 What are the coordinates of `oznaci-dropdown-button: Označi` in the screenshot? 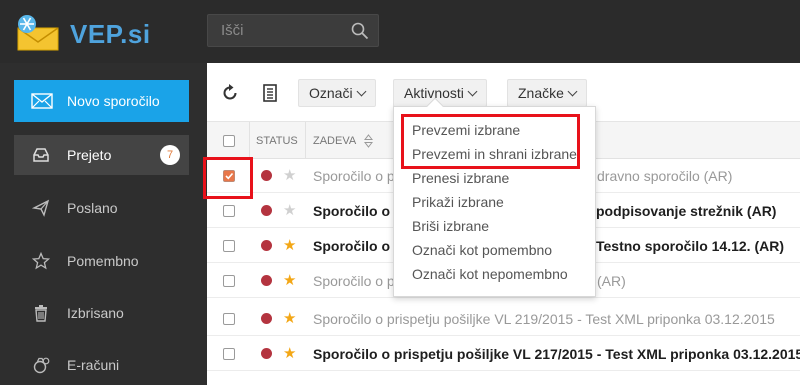 It's located at (337, 93).